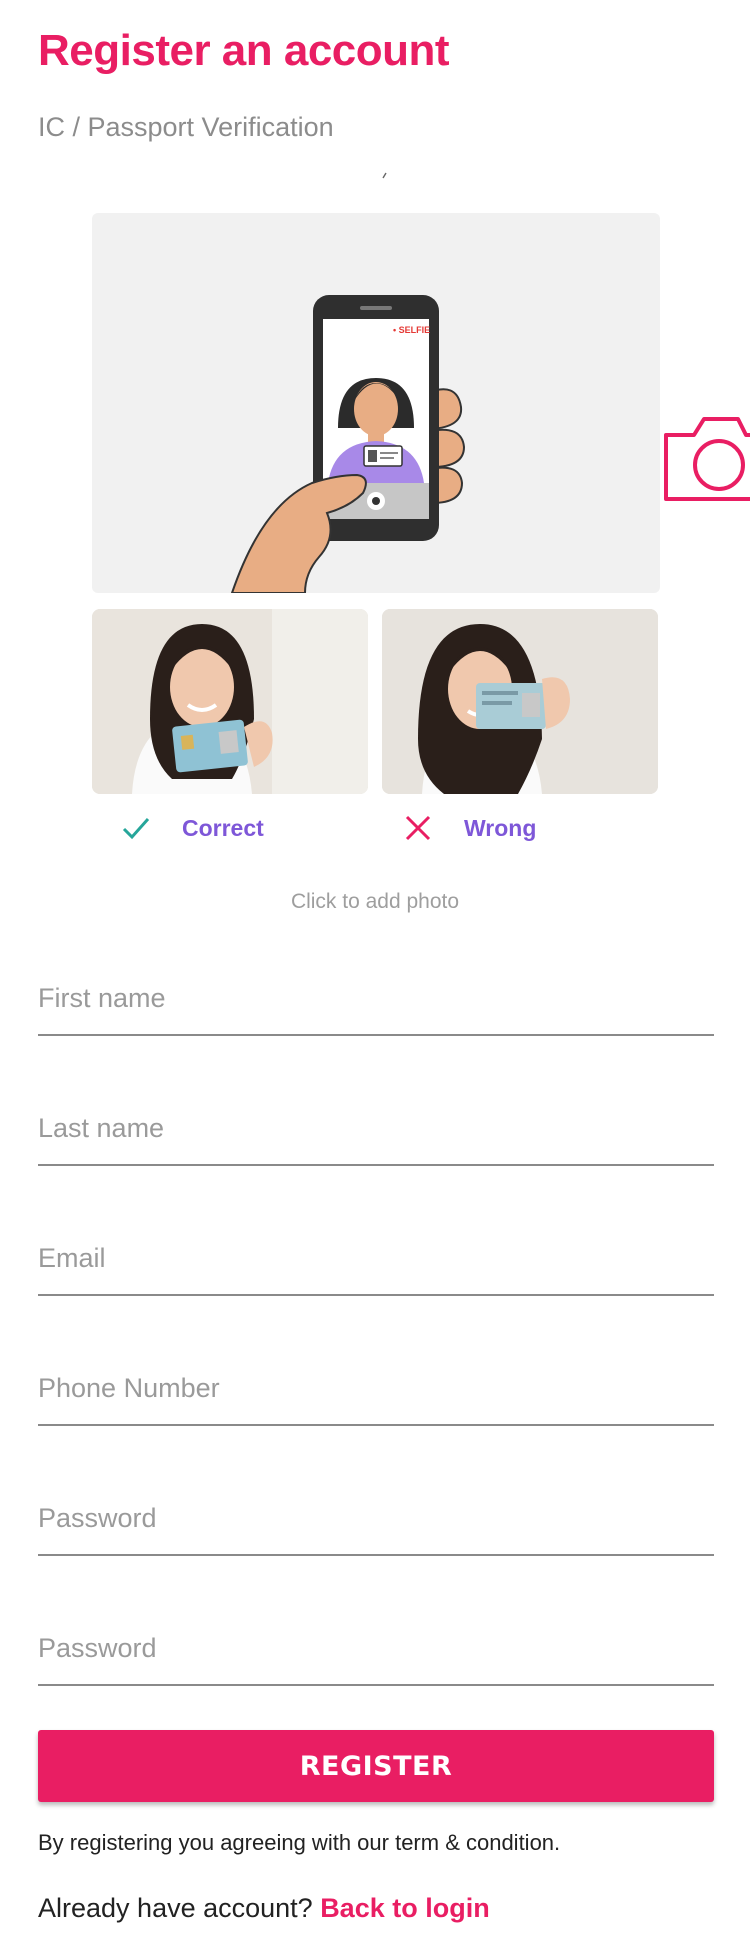 This screenshot has height=1958, width=750. Describe the element at coordinates (418, 828) in the screenshot. I see `cross-icon` at that location.